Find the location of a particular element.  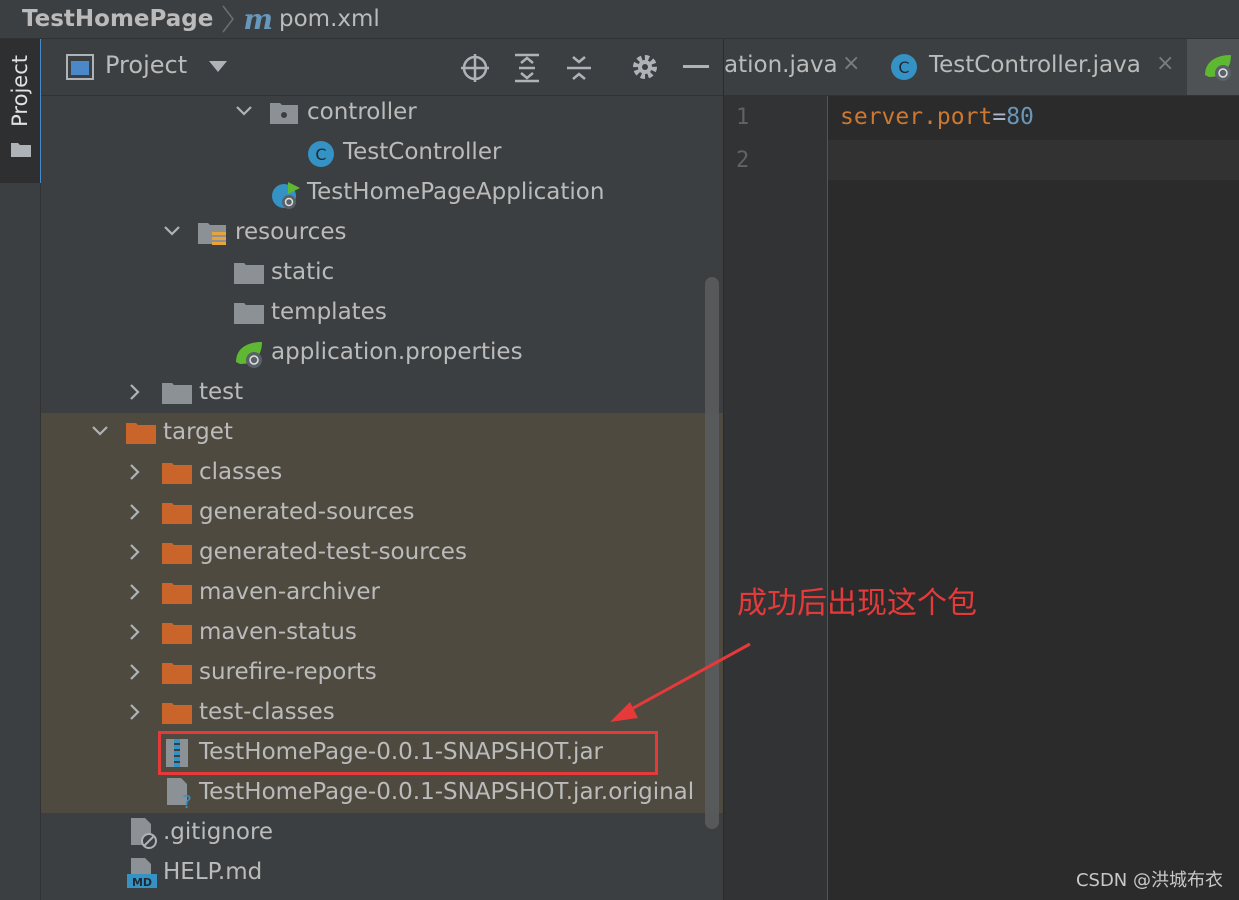

tree-item-classes: classes is located at coordinates (382, 473).